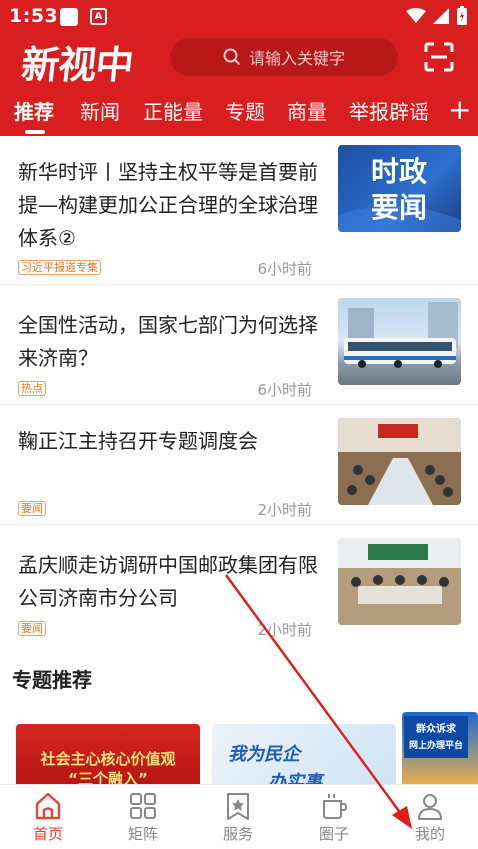  I want to click on tab-positive-energy: 正能量, so click(173, 110).